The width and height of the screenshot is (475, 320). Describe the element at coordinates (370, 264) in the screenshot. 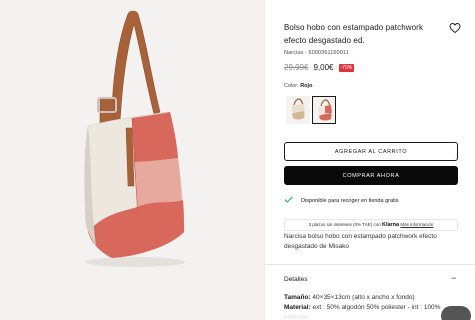

I see `divider` at that location.